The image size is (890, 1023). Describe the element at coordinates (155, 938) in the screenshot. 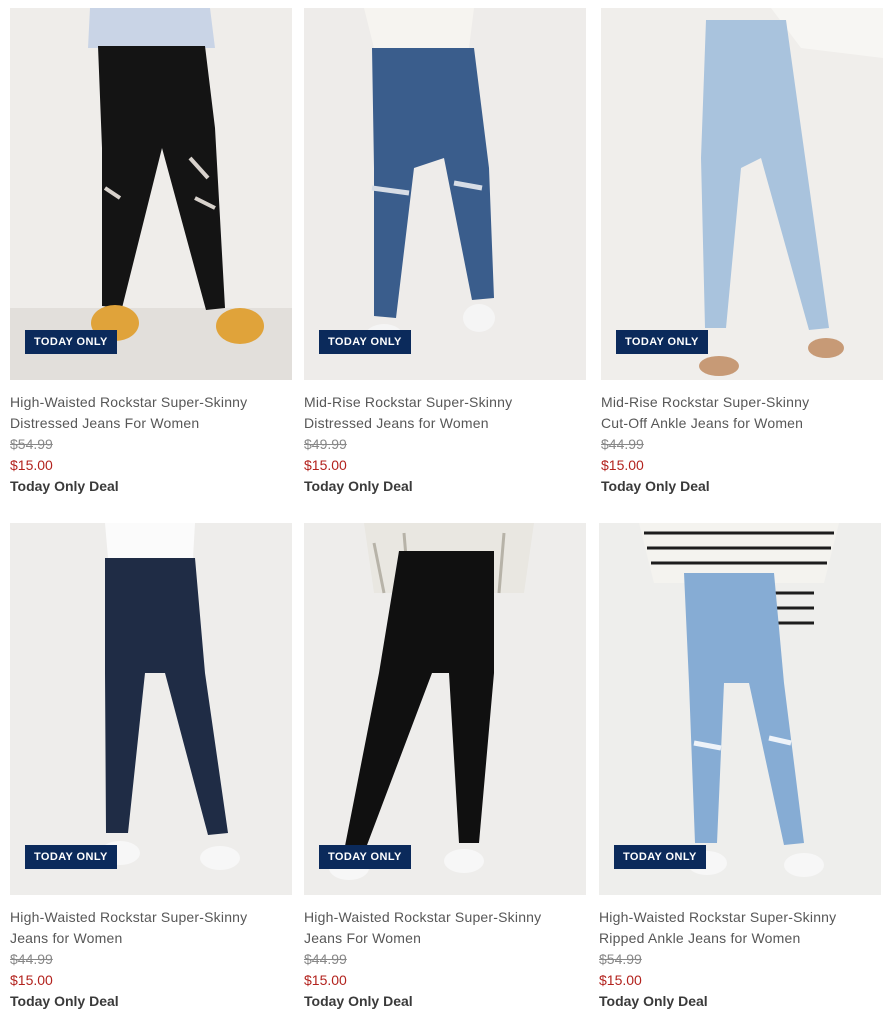

I see `product-name-line-2: Jeans for Women` at that location.